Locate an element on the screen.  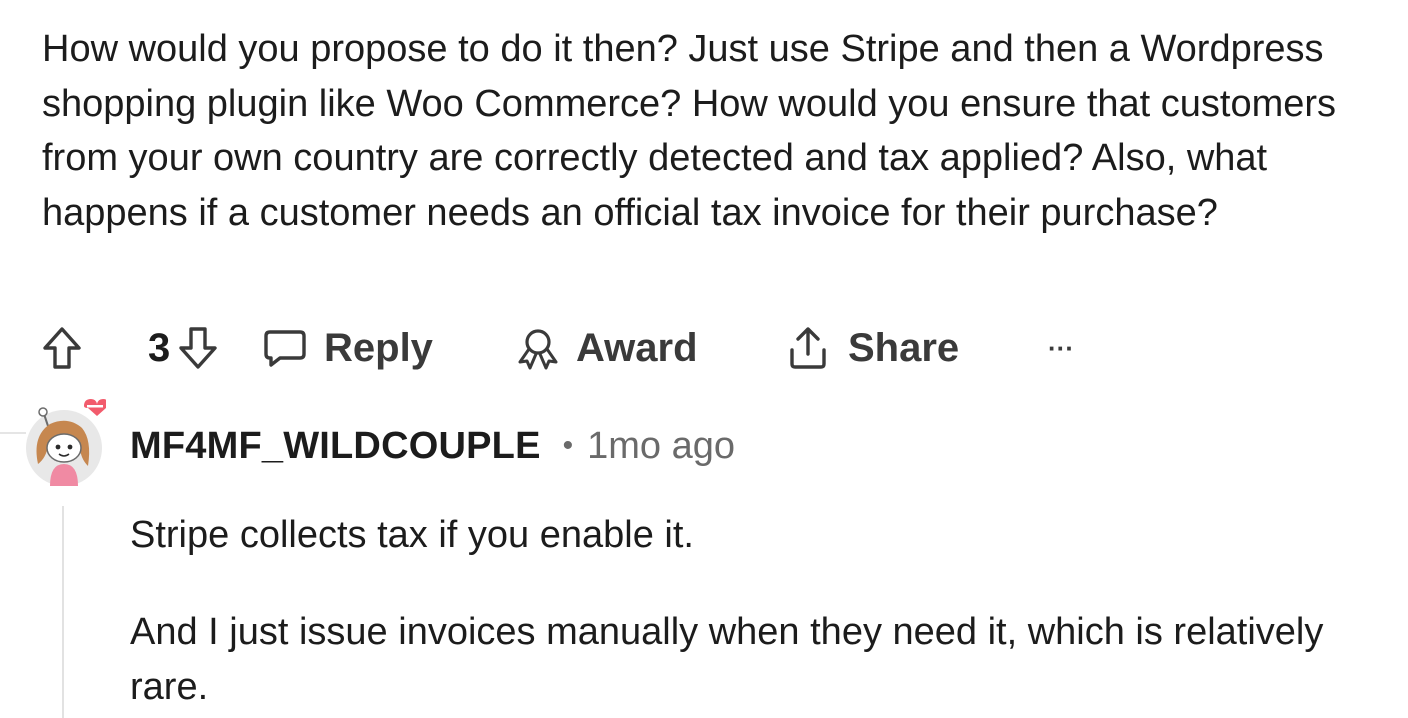
award-label: Award is located at coordinates (637, 347).